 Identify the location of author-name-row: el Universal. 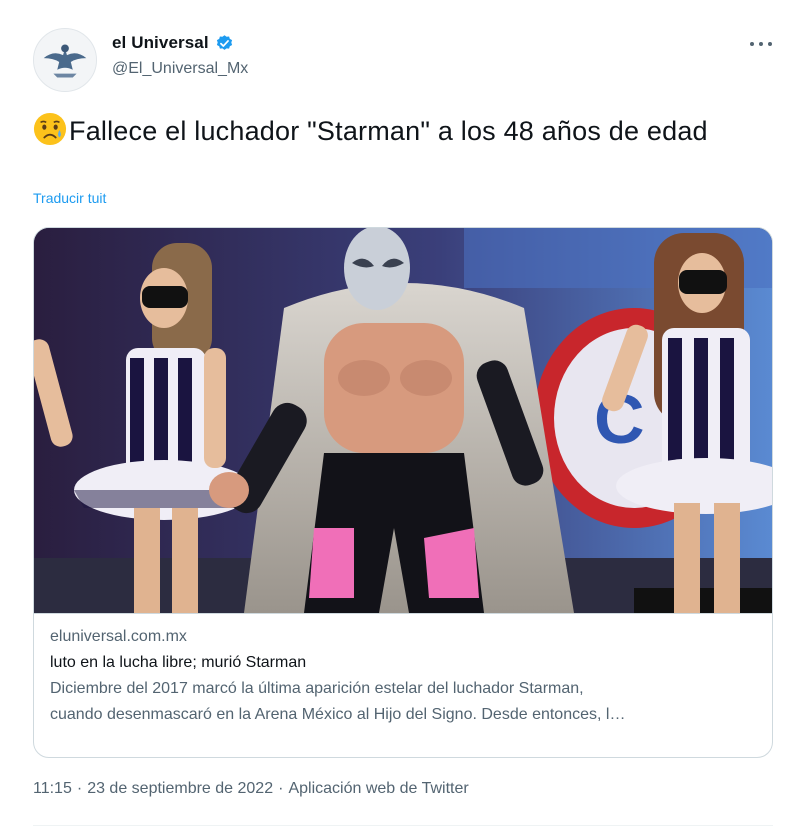
(173, 43).